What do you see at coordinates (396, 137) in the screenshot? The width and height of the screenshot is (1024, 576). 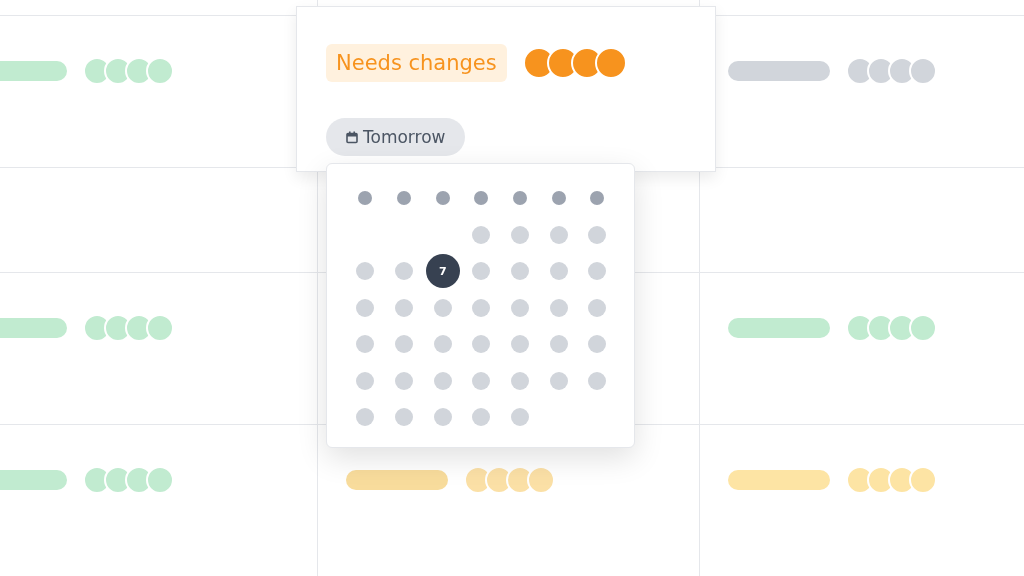 I see `date-button: Tomorrow` at bounding box center [396, 137].